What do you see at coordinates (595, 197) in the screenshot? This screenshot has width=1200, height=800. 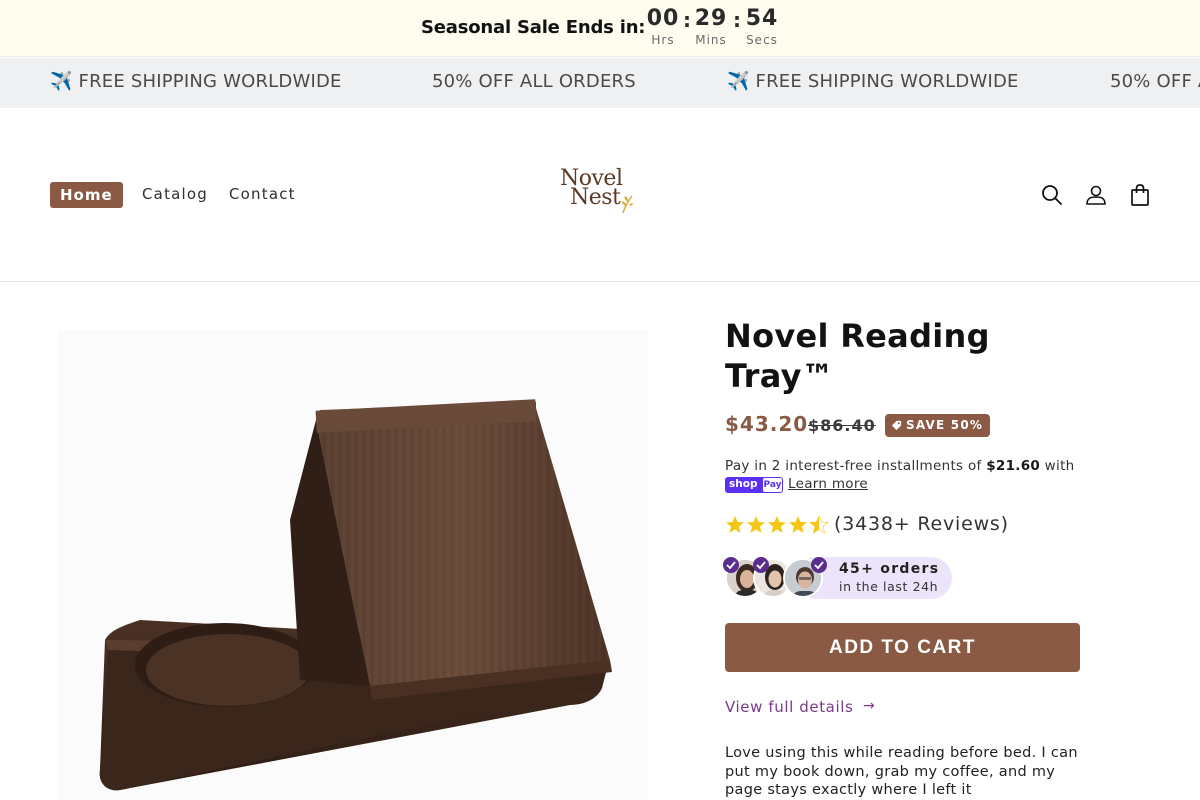 I see `logo-text-line2: Nest` at bounding box center [595, 197].